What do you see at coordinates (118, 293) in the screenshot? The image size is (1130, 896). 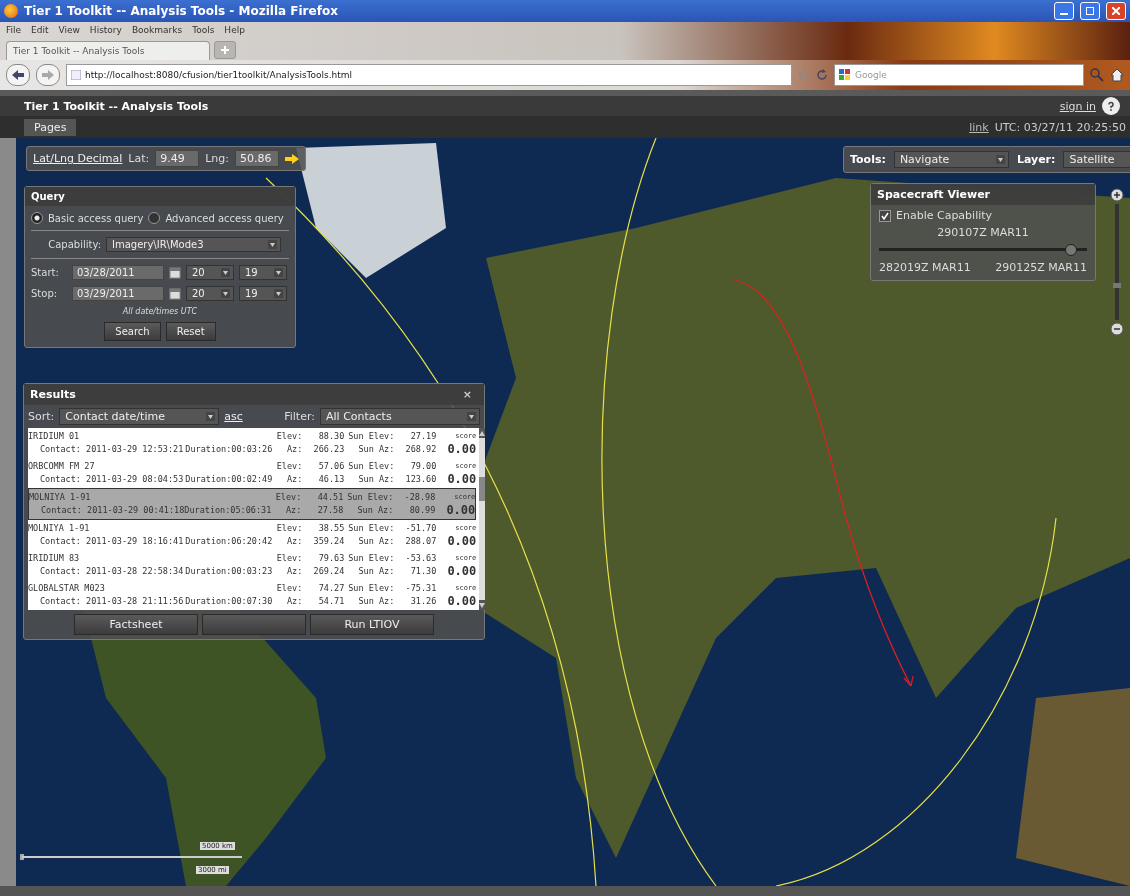 I see `stop-date-field: 03/29/2011` at bounding box center [118, 293].